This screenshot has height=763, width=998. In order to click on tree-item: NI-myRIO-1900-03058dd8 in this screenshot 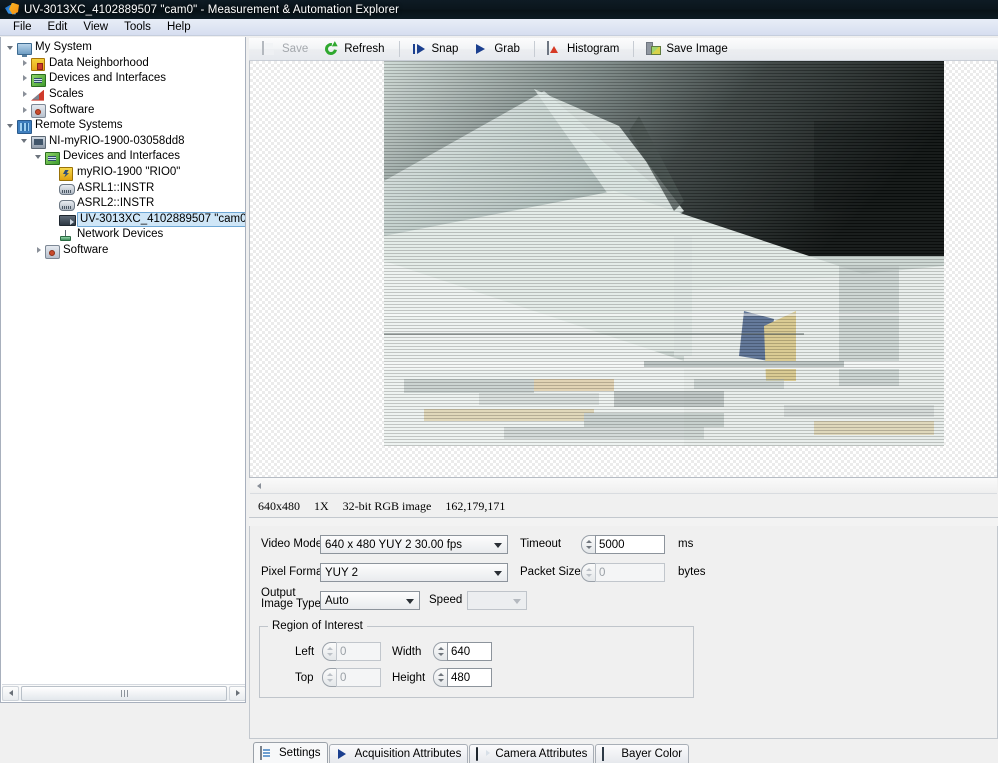, I will do `click(123, 142)`.